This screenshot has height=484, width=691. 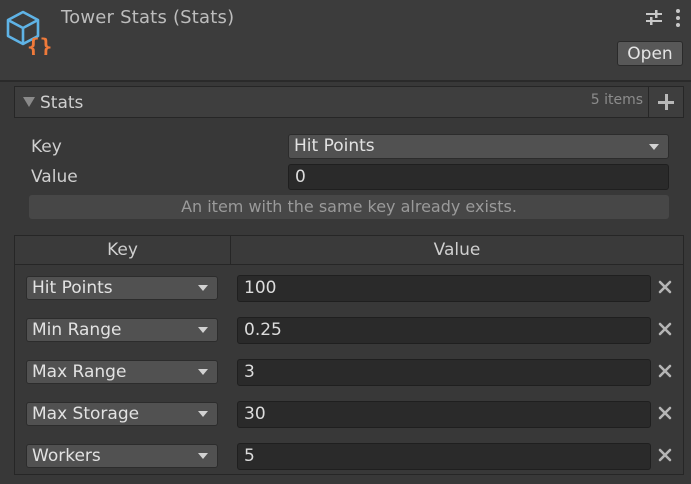 What do you see at coordinates (66, 456) in the screenshot?
I see `row-key-value: Workers` at bounding box center [66, 456].